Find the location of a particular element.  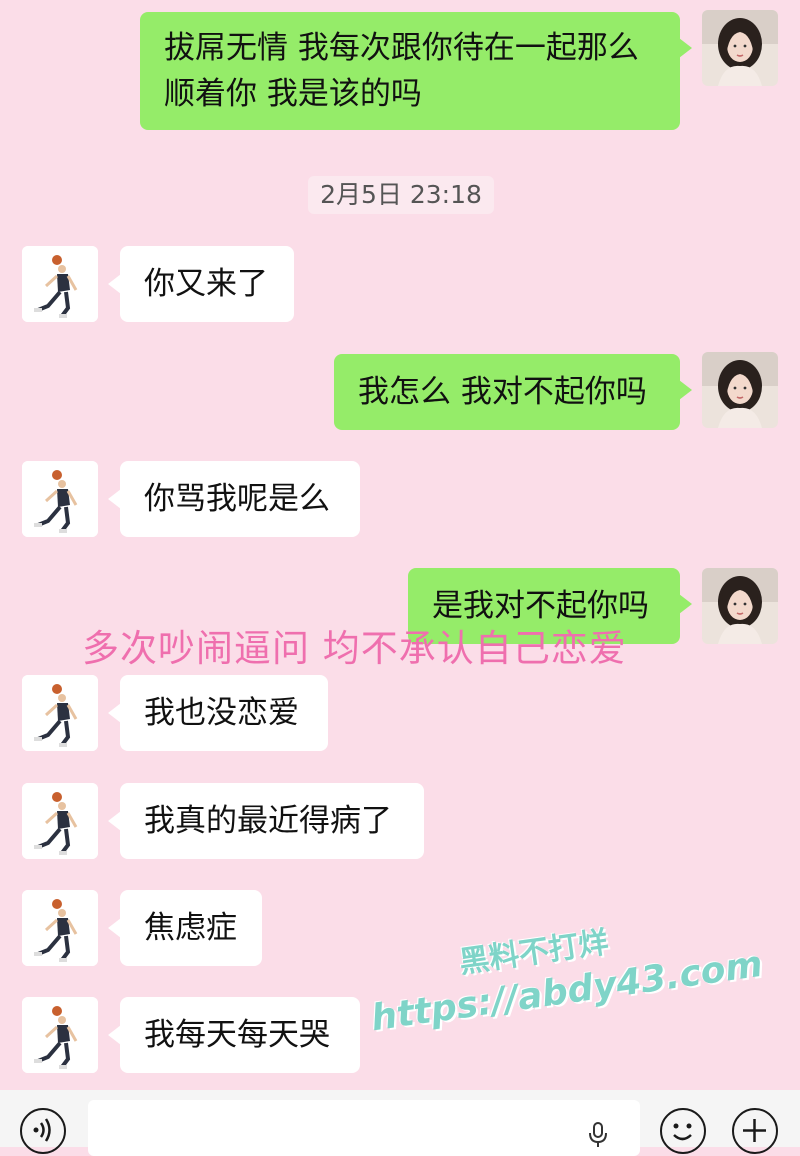

timestamp-label: 2月5日 23:18 is located at coordinates (401, 195).